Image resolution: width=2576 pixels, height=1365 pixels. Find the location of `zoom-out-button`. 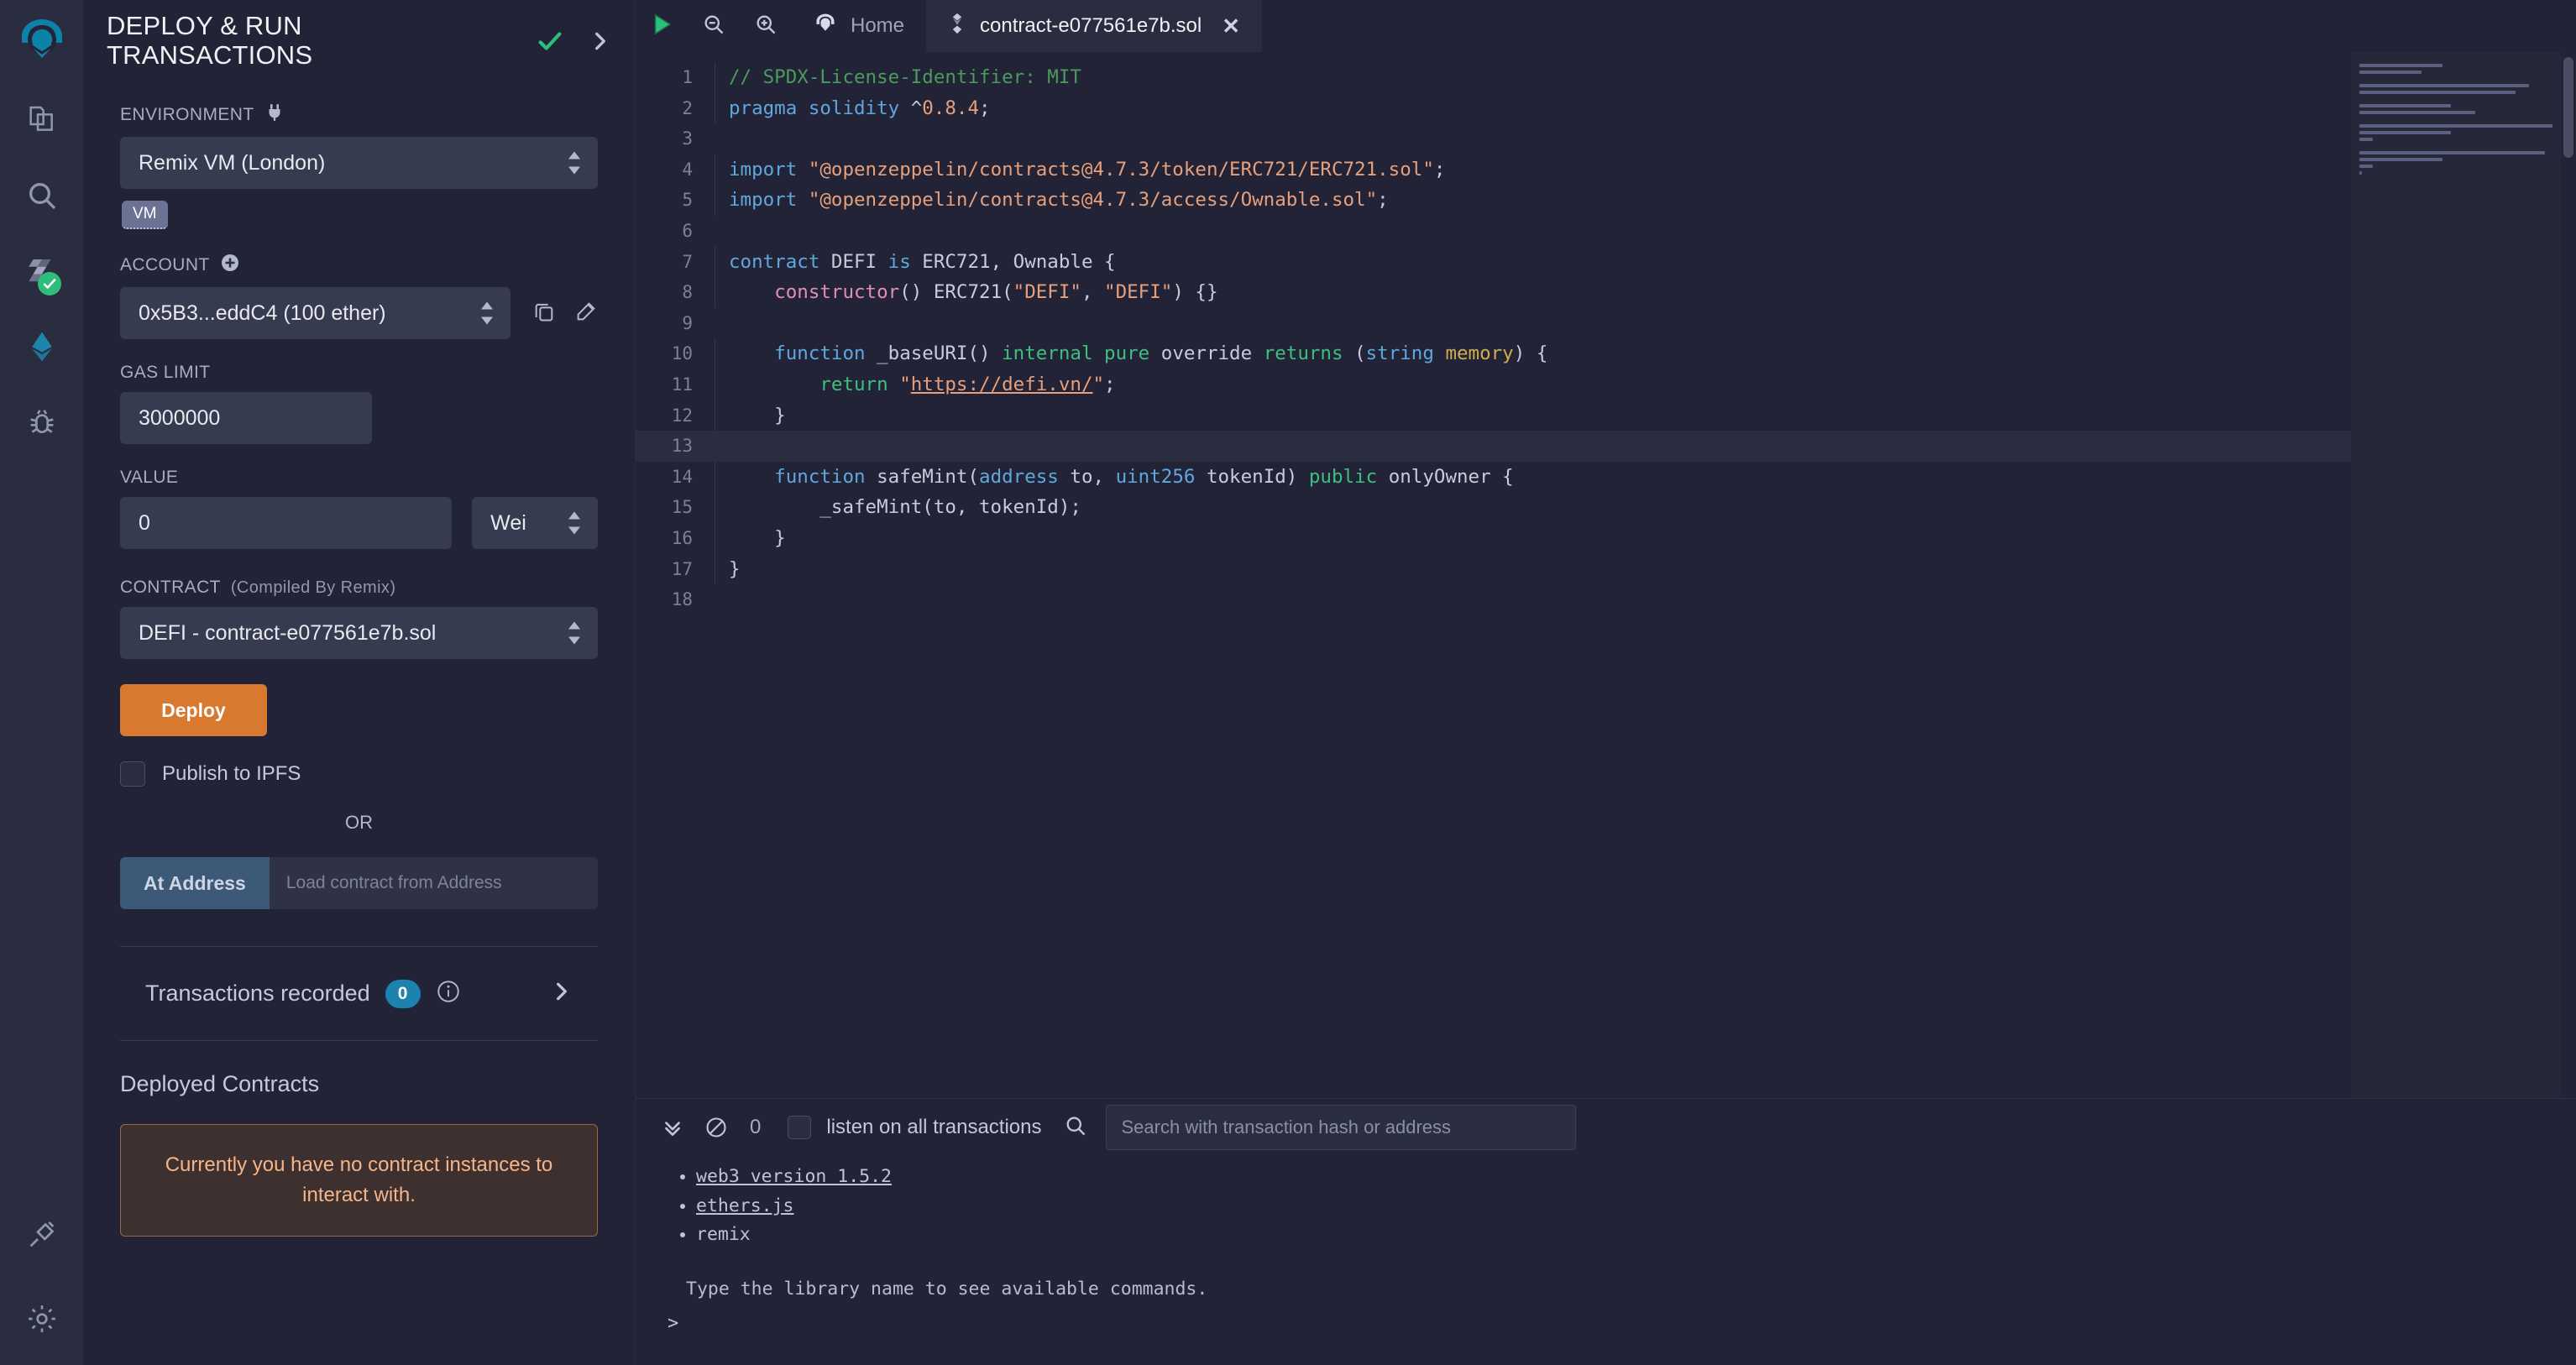

zoom-out-button is located at coordinates (714, 26).